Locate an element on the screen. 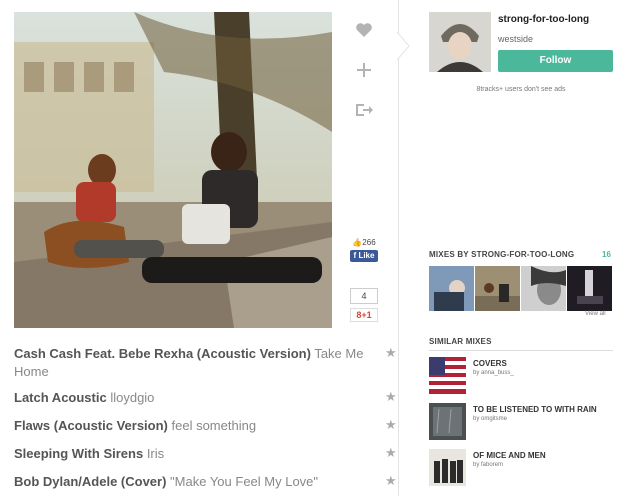 The width and height of the screenshot is (624, 496). similar-mixes-title: SIMILAR MIXES is located at coordinates (460, 341).